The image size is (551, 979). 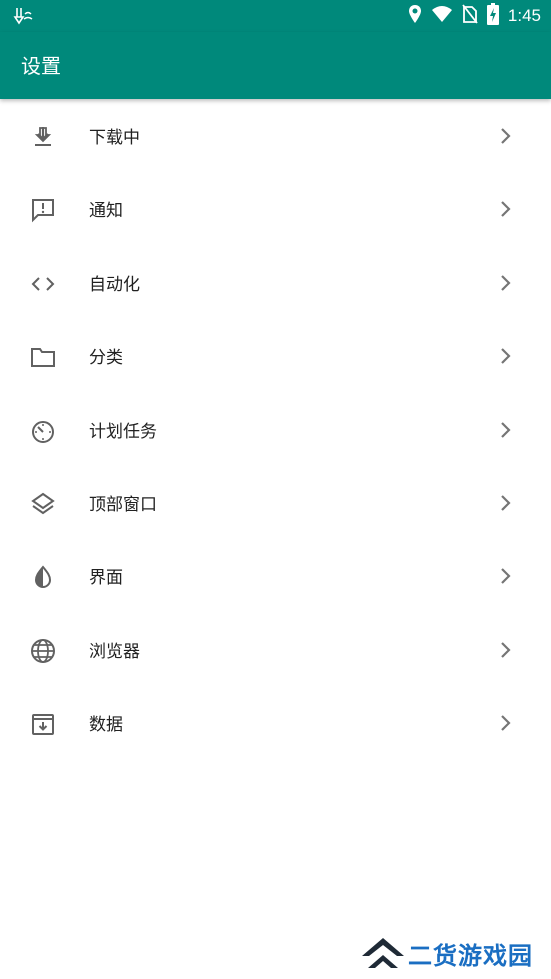 What do you see at coordinates (275, 135) in the screenshot?
I see `settings-item-downloading: 下载中` at bounding box center [275, 135].